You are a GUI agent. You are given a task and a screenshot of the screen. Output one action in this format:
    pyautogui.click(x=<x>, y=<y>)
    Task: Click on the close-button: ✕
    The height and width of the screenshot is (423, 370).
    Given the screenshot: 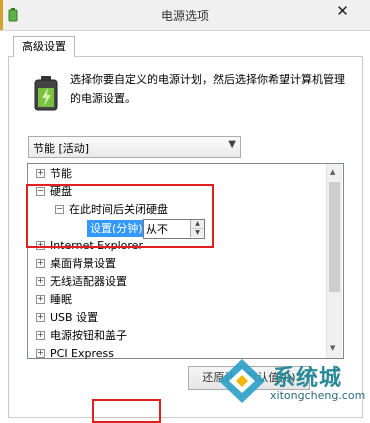 What is the action you would take?
    pyautogui.click(x=342, y=11)
    